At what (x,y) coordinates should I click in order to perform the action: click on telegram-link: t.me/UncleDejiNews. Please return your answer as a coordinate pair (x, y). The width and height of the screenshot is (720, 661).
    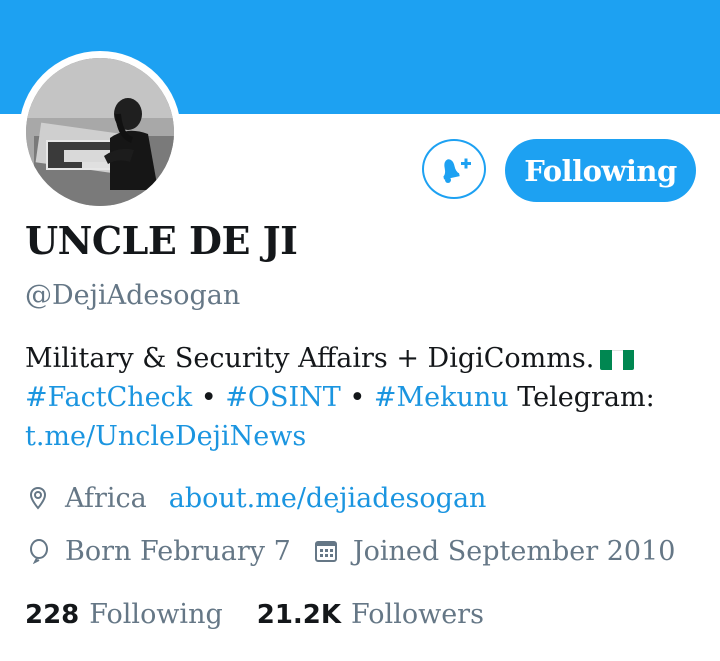
    Looking at the image, I should click on (165, 436).